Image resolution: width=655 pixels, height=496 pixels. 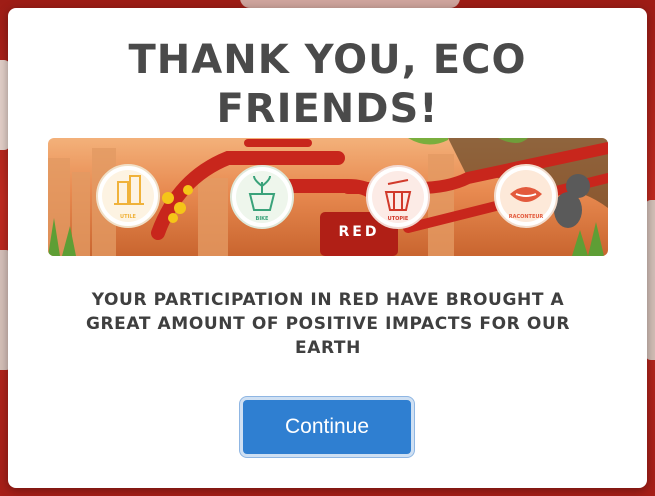 What do you see at coordinates (428, 141) in the screenshot?
I see `leaf-shape` at bounding box center [428, 141].